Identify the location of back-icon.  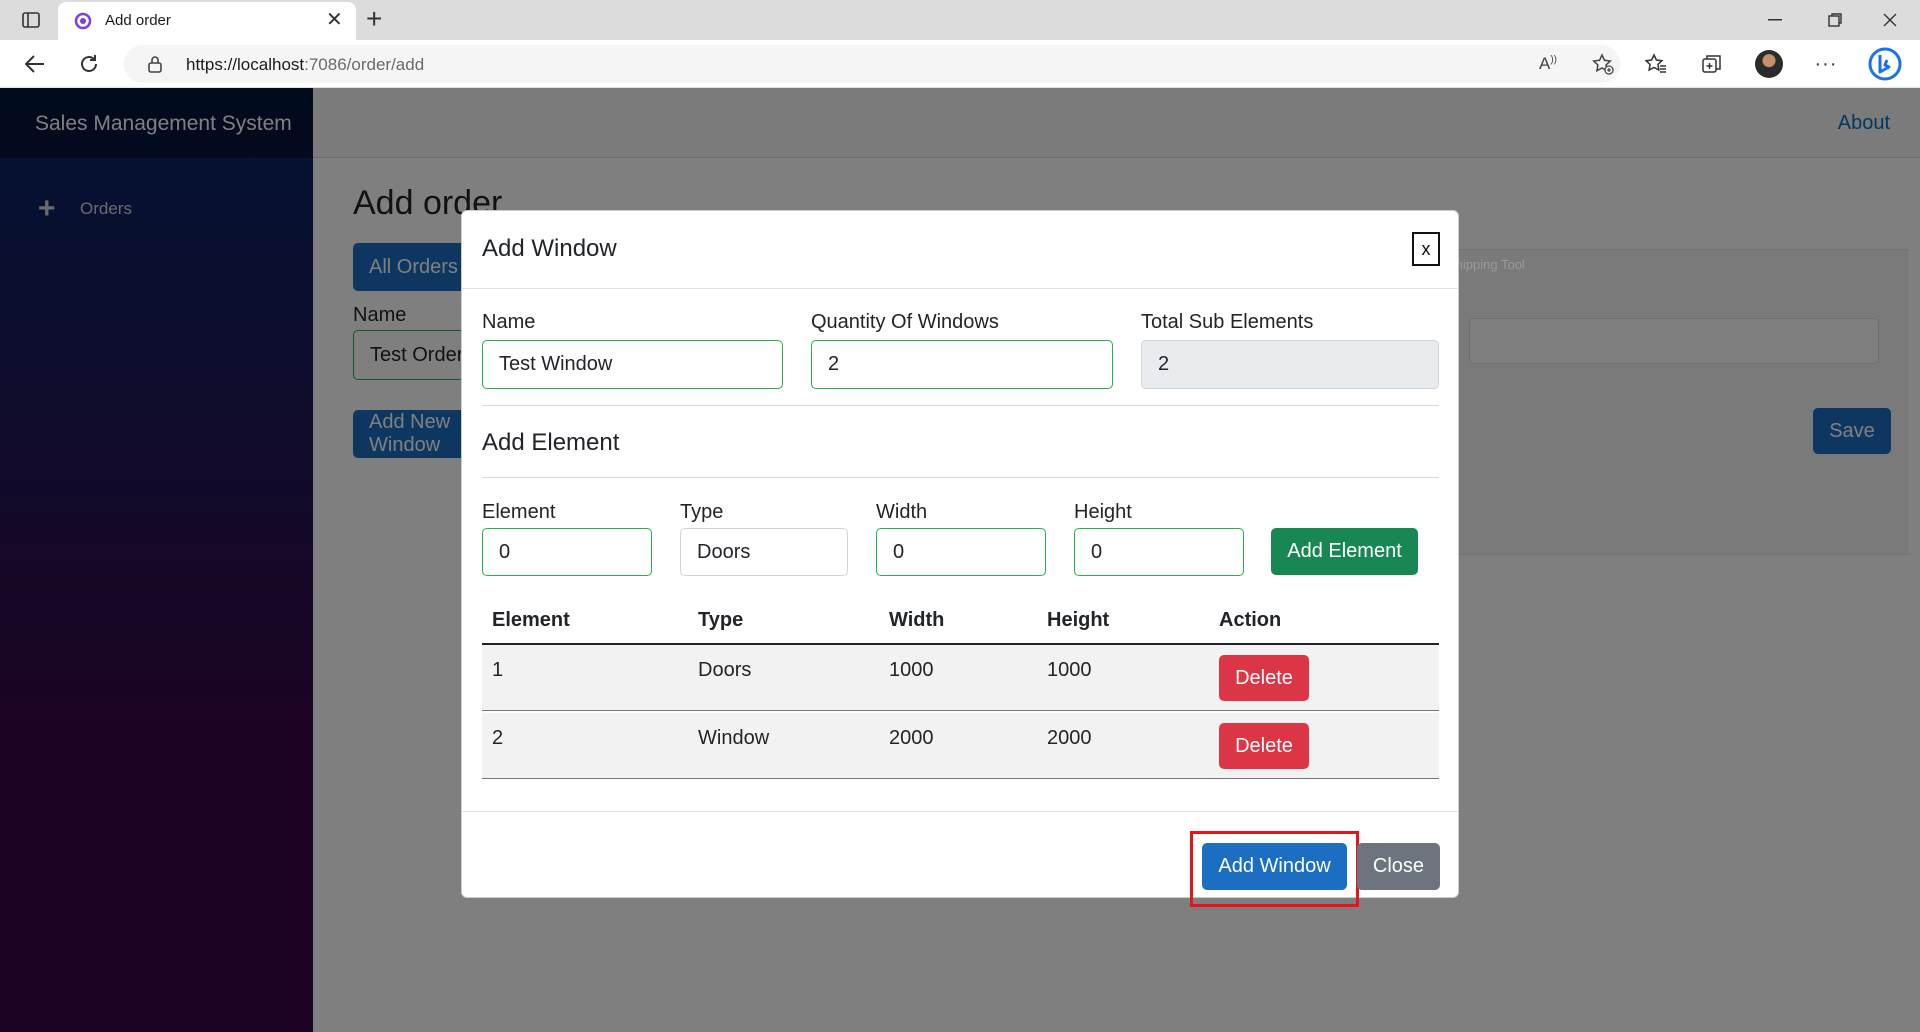
(35, 64).